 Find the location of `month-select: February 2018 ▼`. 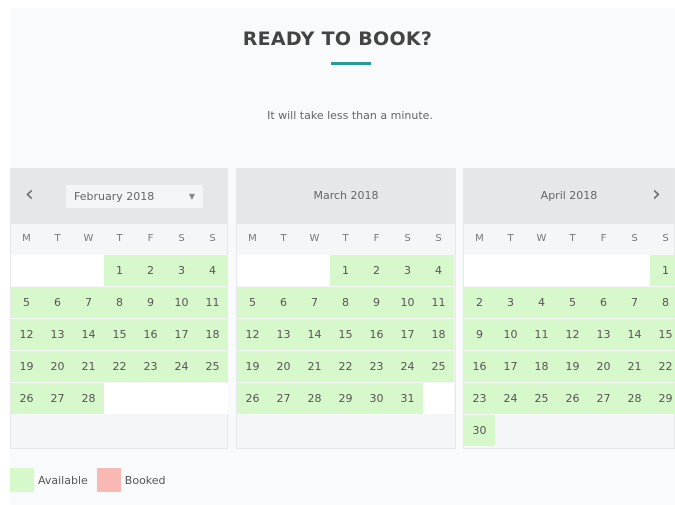

month-select: February 2018 ▼ is located at coordinates (134, 196).